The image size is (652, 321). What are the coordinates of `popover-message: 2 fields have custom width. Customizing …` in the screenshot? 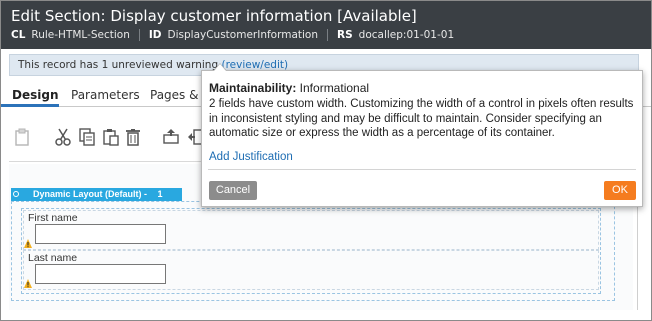 It's located at (421, 118).